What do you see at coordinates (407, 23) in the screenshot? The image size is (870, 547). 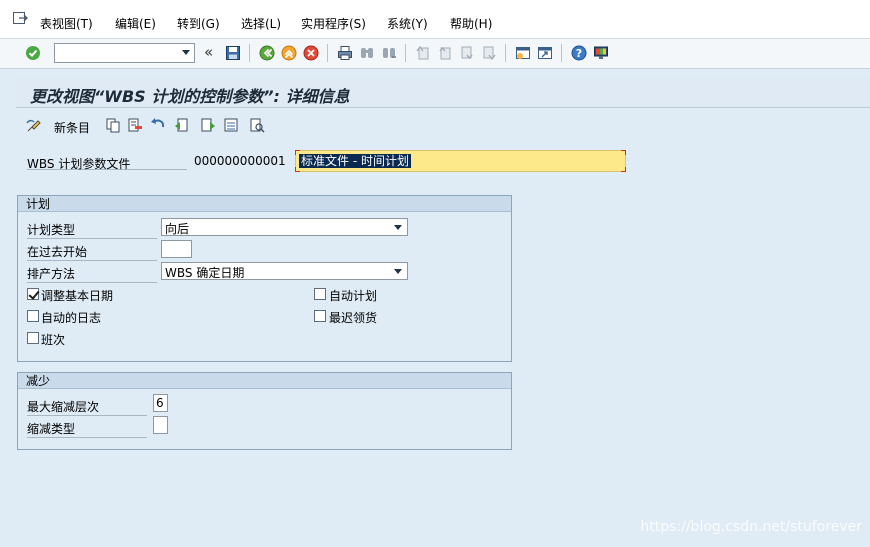 I see `menu-system: 系统(Y)` at bounding box center [407, 23].